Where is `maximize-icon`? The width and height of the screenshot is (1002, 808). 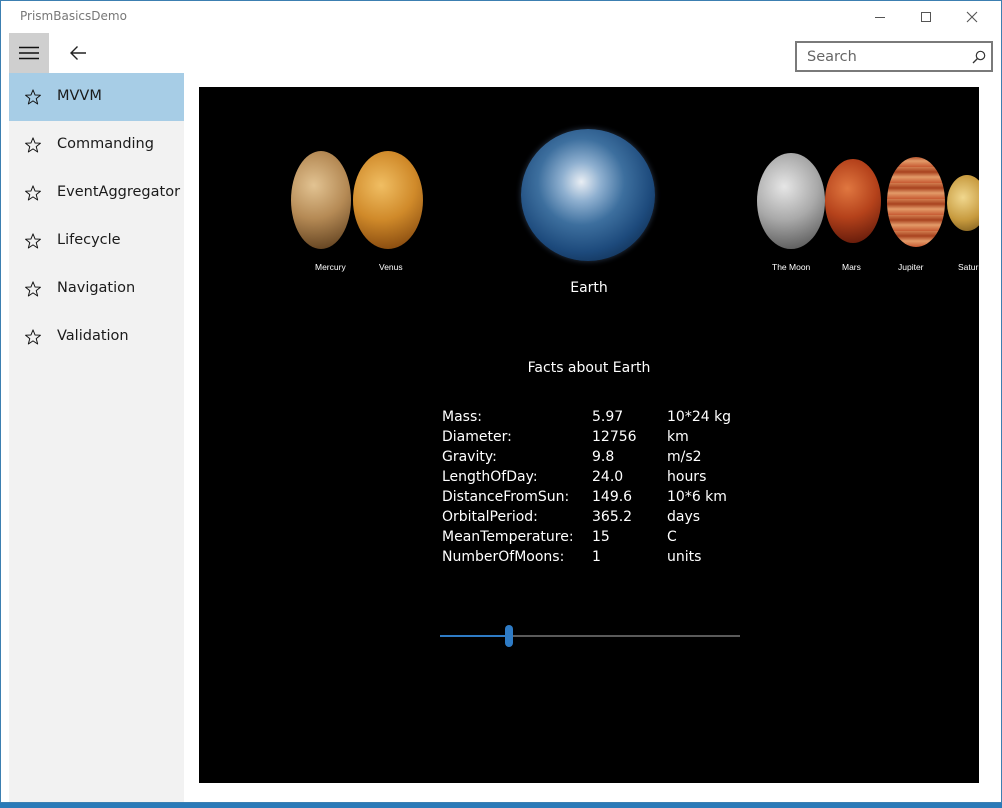 maximize-icon is located at coordinates (926, 17).